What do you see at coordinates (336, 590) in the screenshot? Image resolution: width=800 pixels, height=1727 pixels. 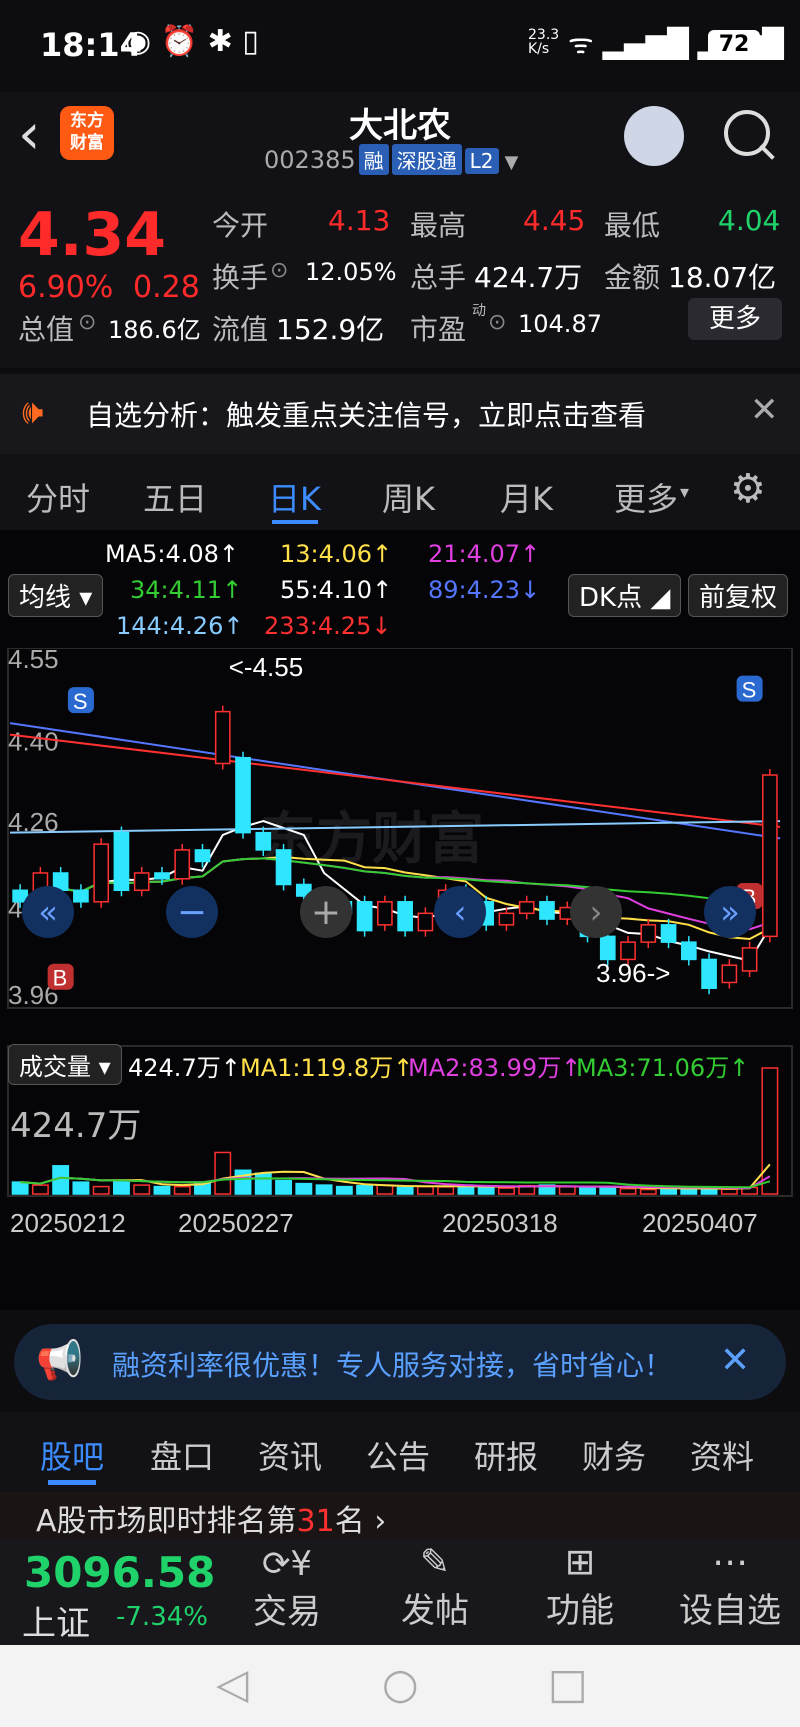 I see `ma55-label: 55:4.10↑` at bounding box center [336, 590].